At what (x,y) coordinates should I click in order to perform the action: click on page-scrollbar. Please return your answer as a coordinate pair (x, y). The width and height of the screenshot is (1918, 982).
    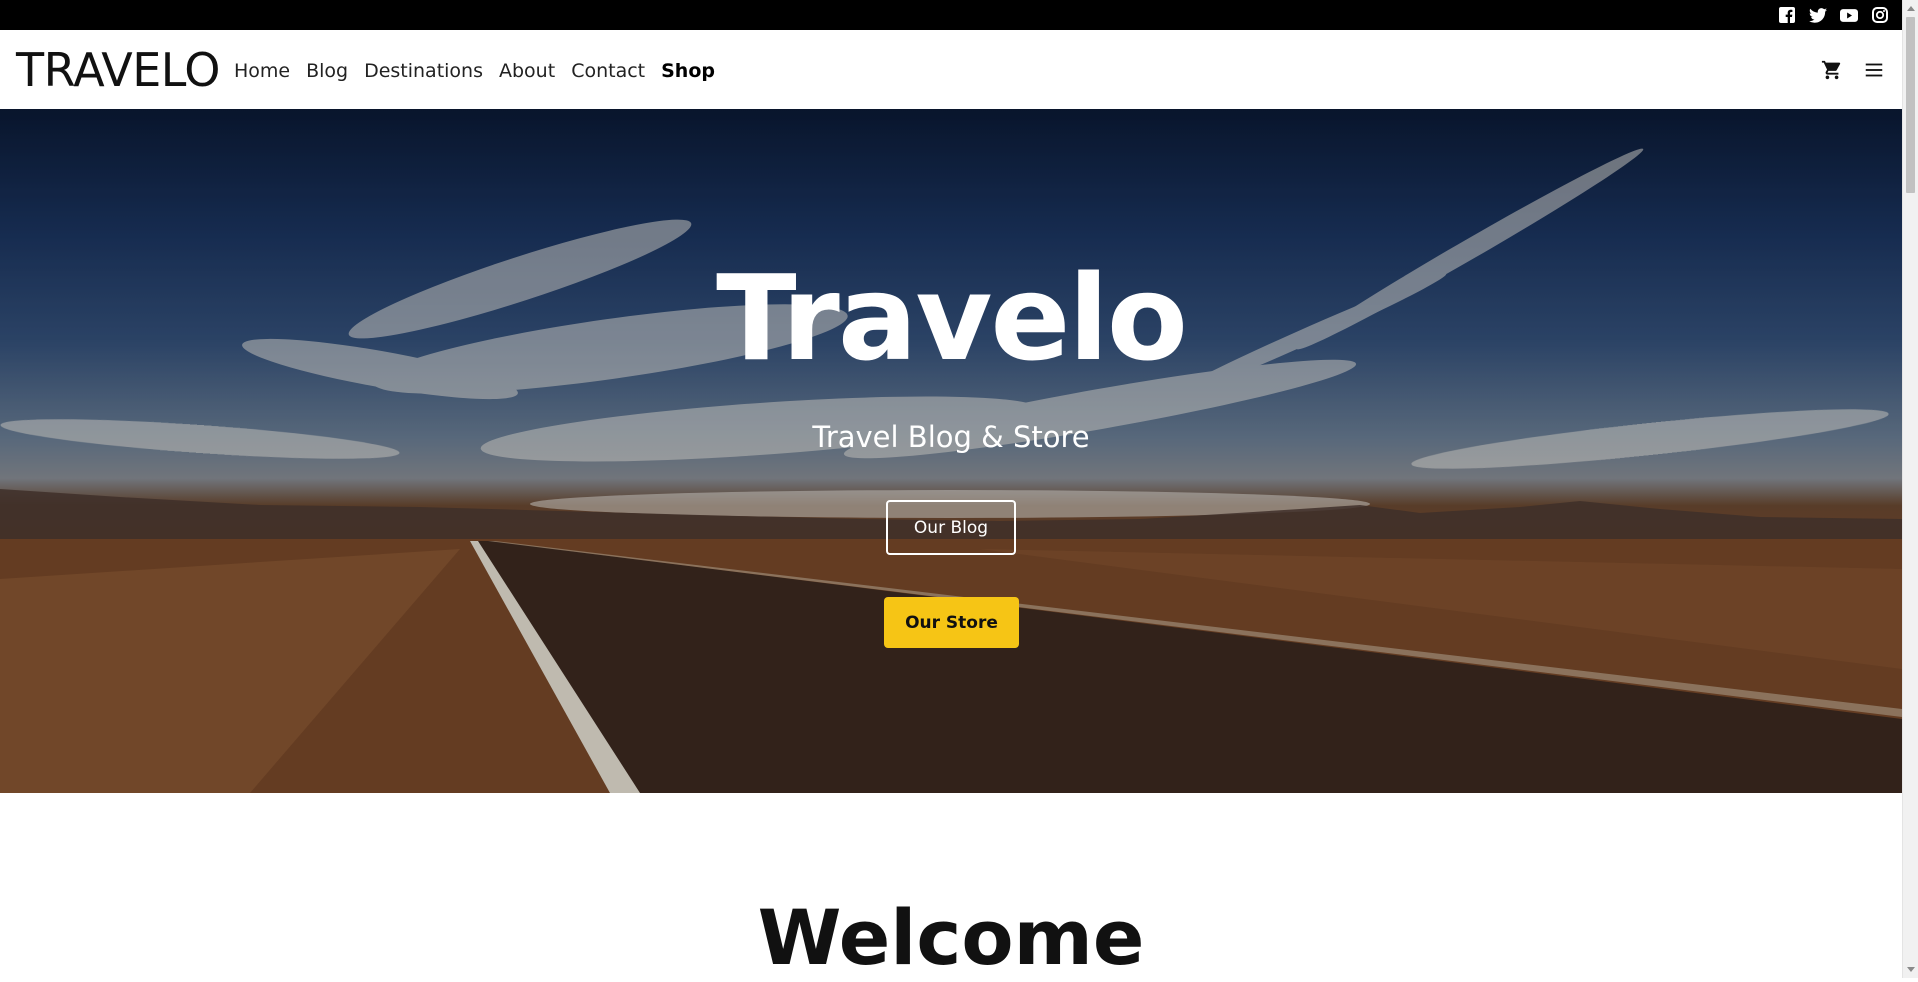
    Looking at the image, I should click on (1910, 489).